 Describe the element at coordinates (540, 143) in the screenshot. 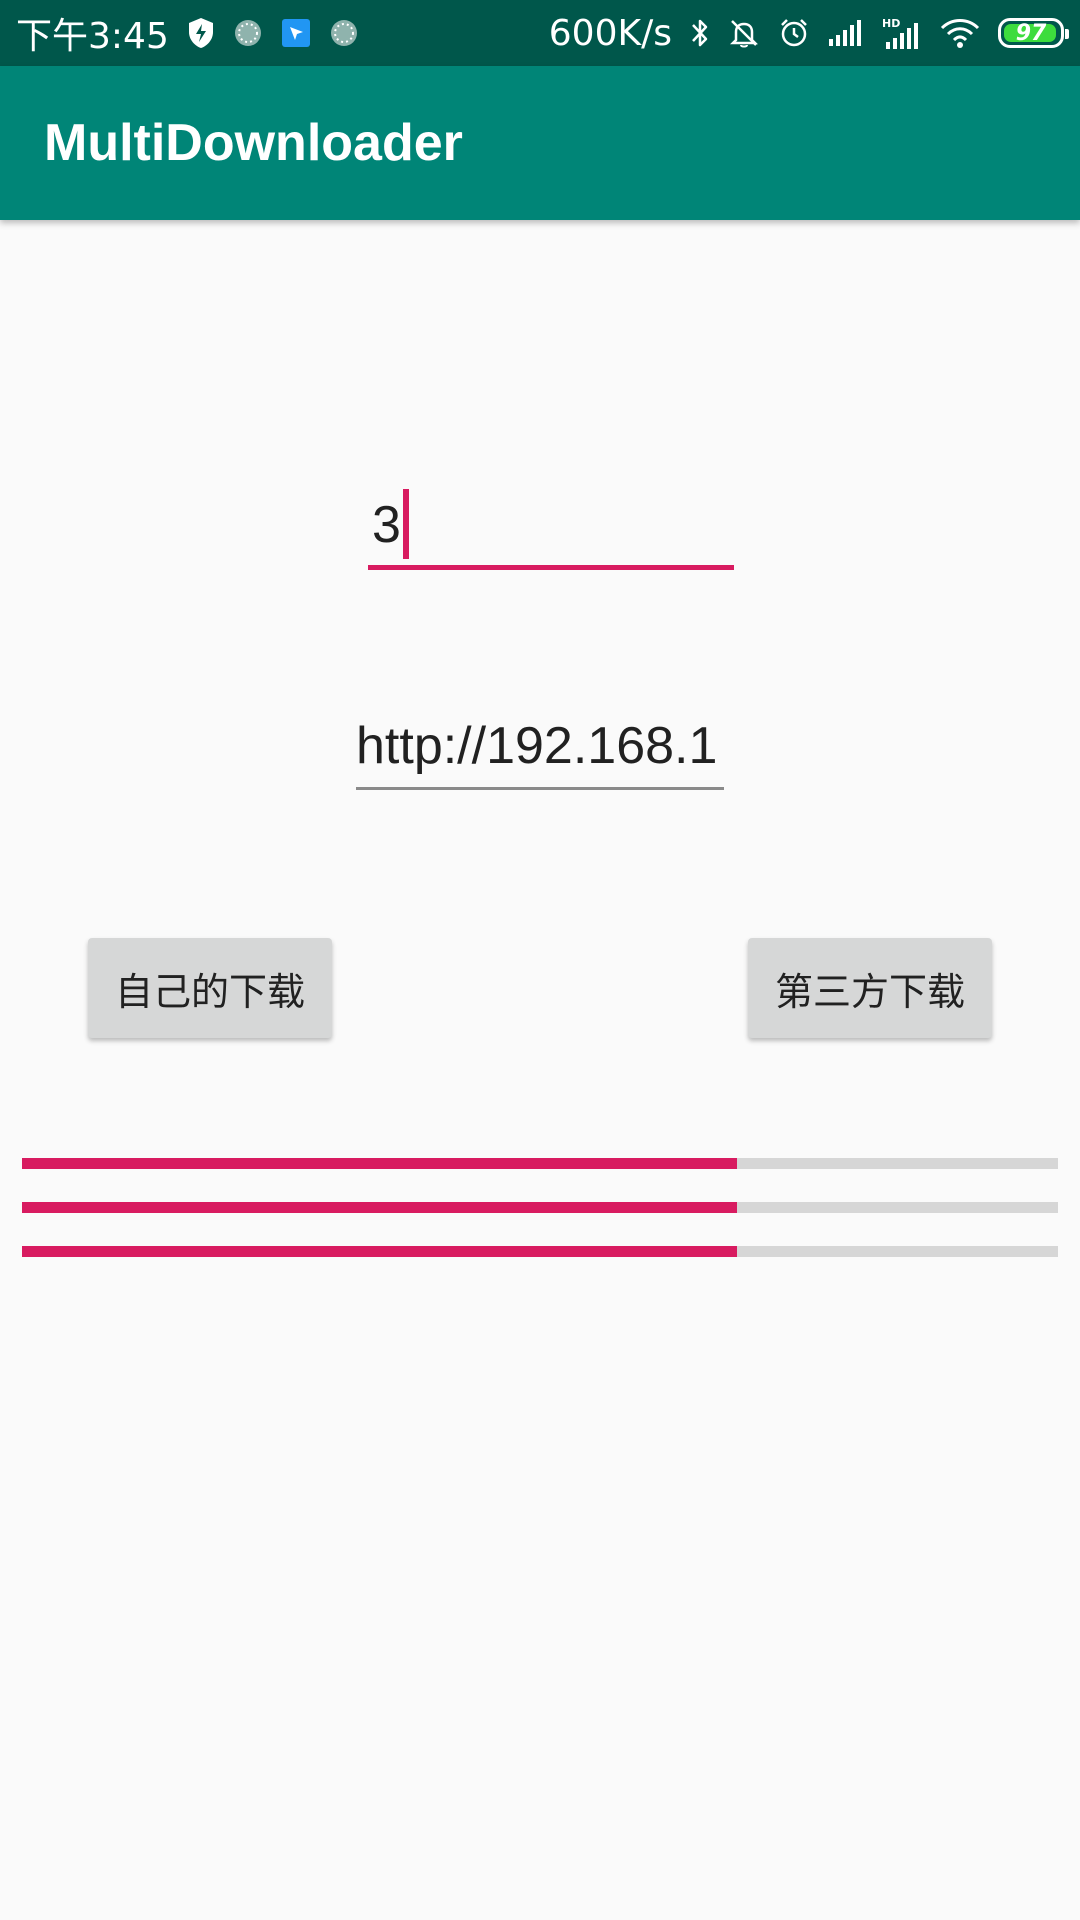

I see `app-bar: MultiDownloader` at that location.